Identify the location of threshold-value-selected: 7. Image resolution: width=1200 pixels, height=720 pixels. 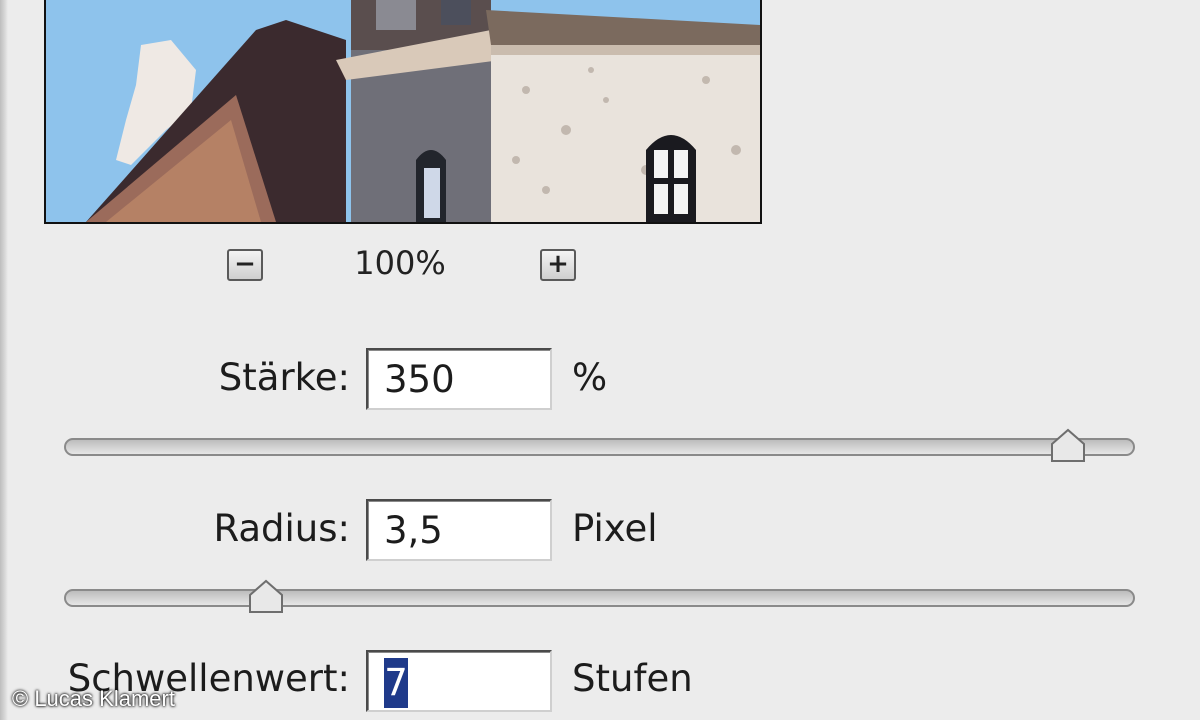
(396, 683).